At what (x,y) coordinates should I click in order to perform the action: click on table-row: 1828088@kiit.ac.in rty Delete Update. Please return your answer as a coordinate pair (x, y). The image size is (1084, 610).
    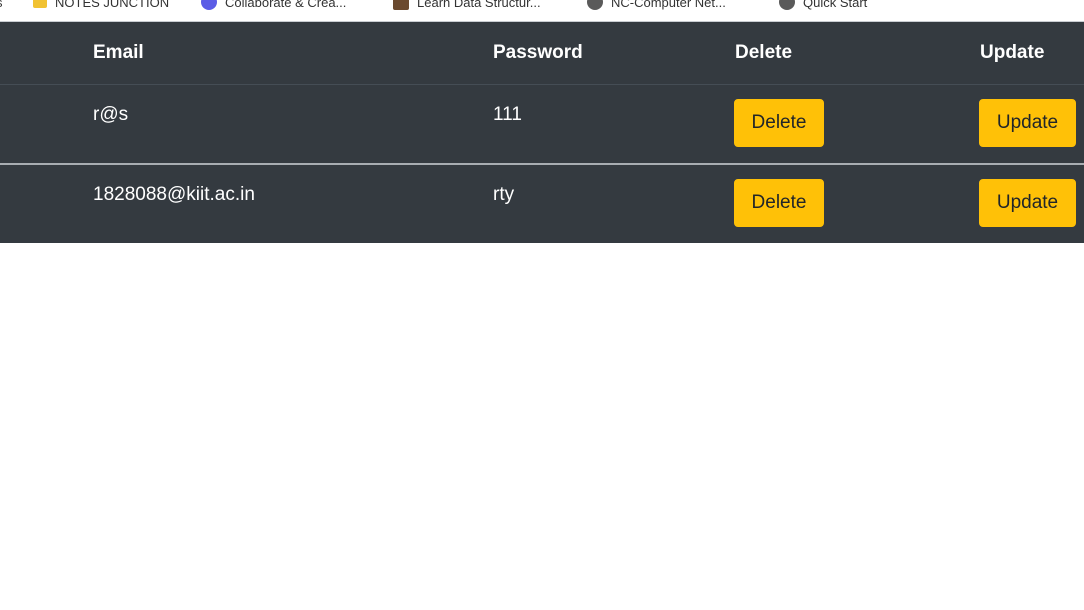
    Looking at the image, I should click on (542, 203).